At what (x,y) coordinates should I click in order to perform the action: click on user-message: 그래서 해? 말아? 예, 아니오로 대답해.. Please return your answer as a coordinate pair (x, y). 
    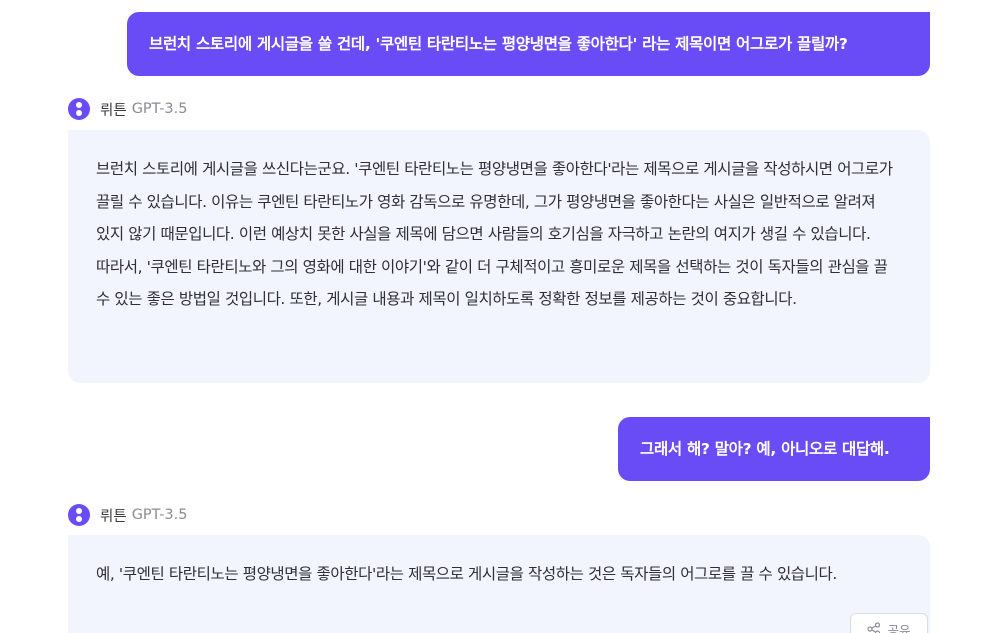
    Looking at the image, I should click on (774, 449).